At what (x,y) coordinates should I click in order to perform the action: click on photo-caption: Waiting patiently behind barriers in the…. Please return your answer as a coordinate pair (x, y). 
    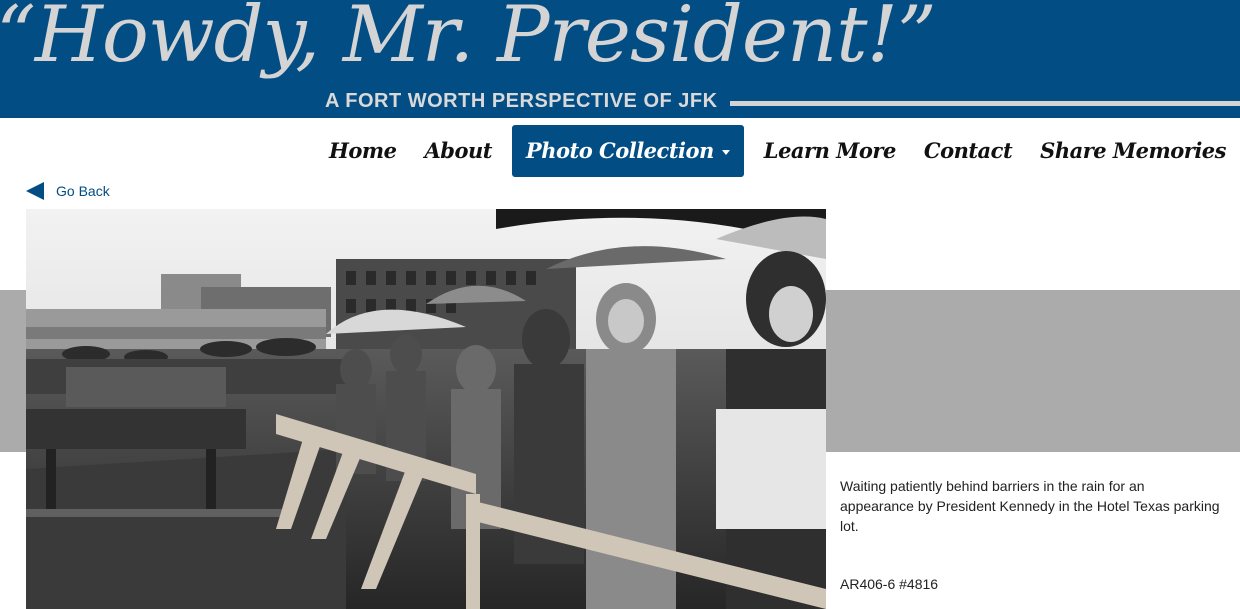
    Looking at the image, I should click on (1030, 506).